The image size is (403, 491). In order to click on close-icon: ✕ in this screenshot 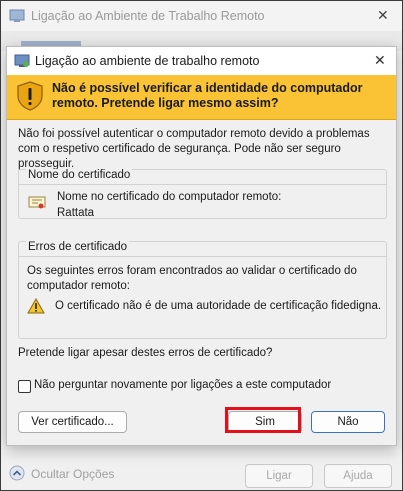, I will do `click(380, 60)`.